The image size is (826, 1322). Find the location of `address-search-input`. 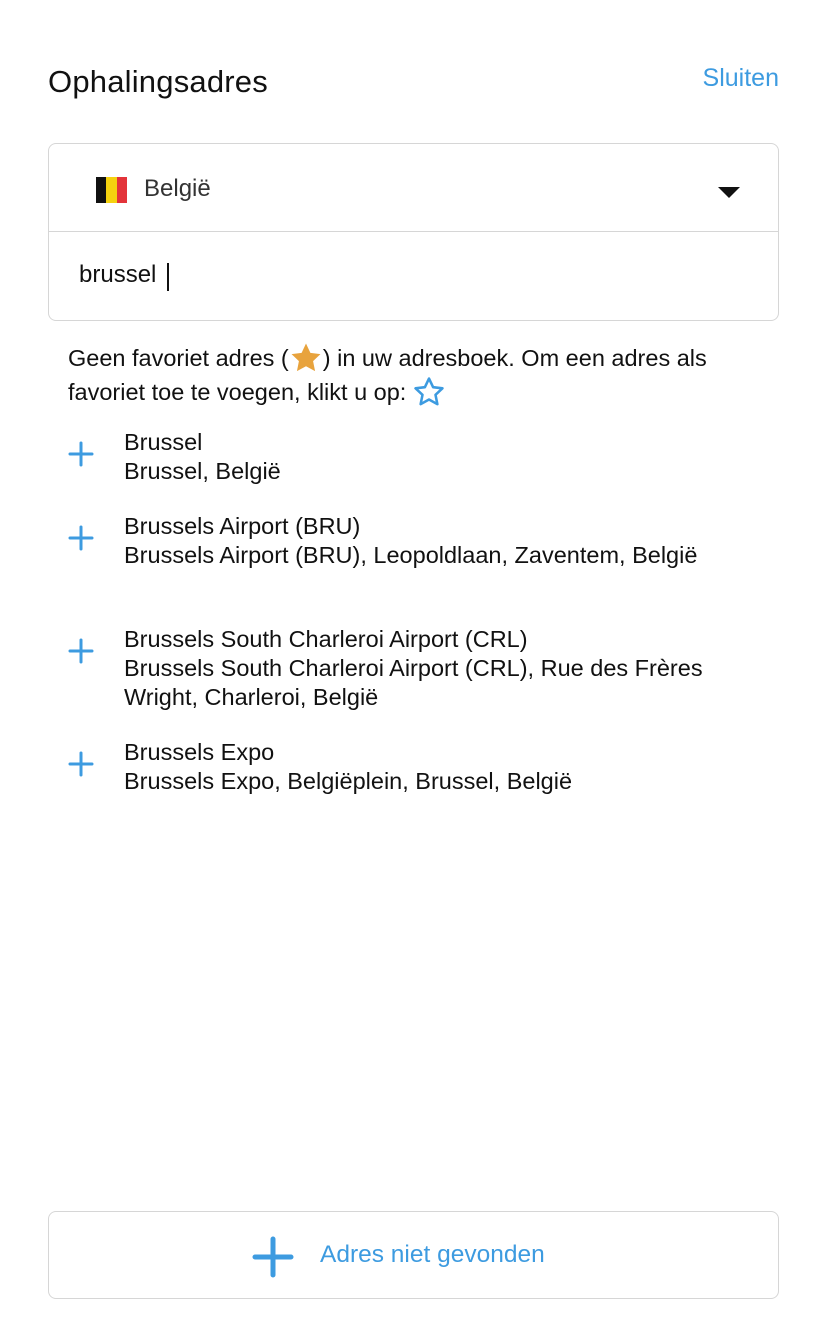

address-search-input is located at coordinates (404, 275).